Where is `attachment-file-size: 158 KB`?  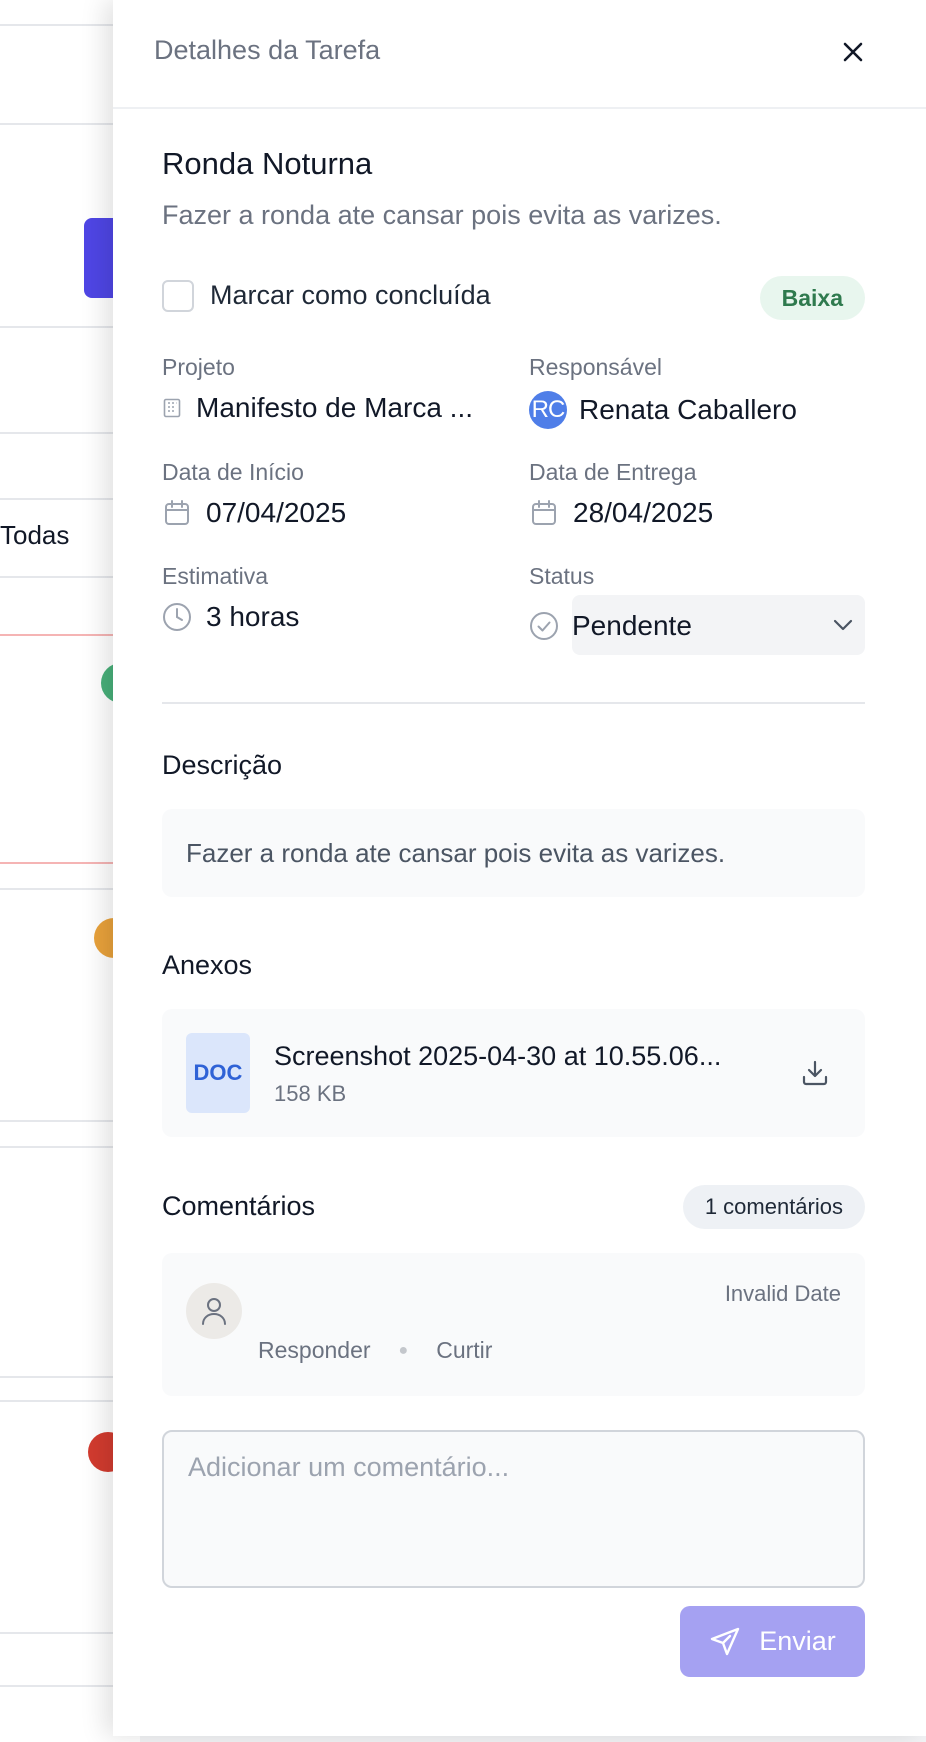 attachment-file-size: 158 KB is located at coordinates (310, 1093).